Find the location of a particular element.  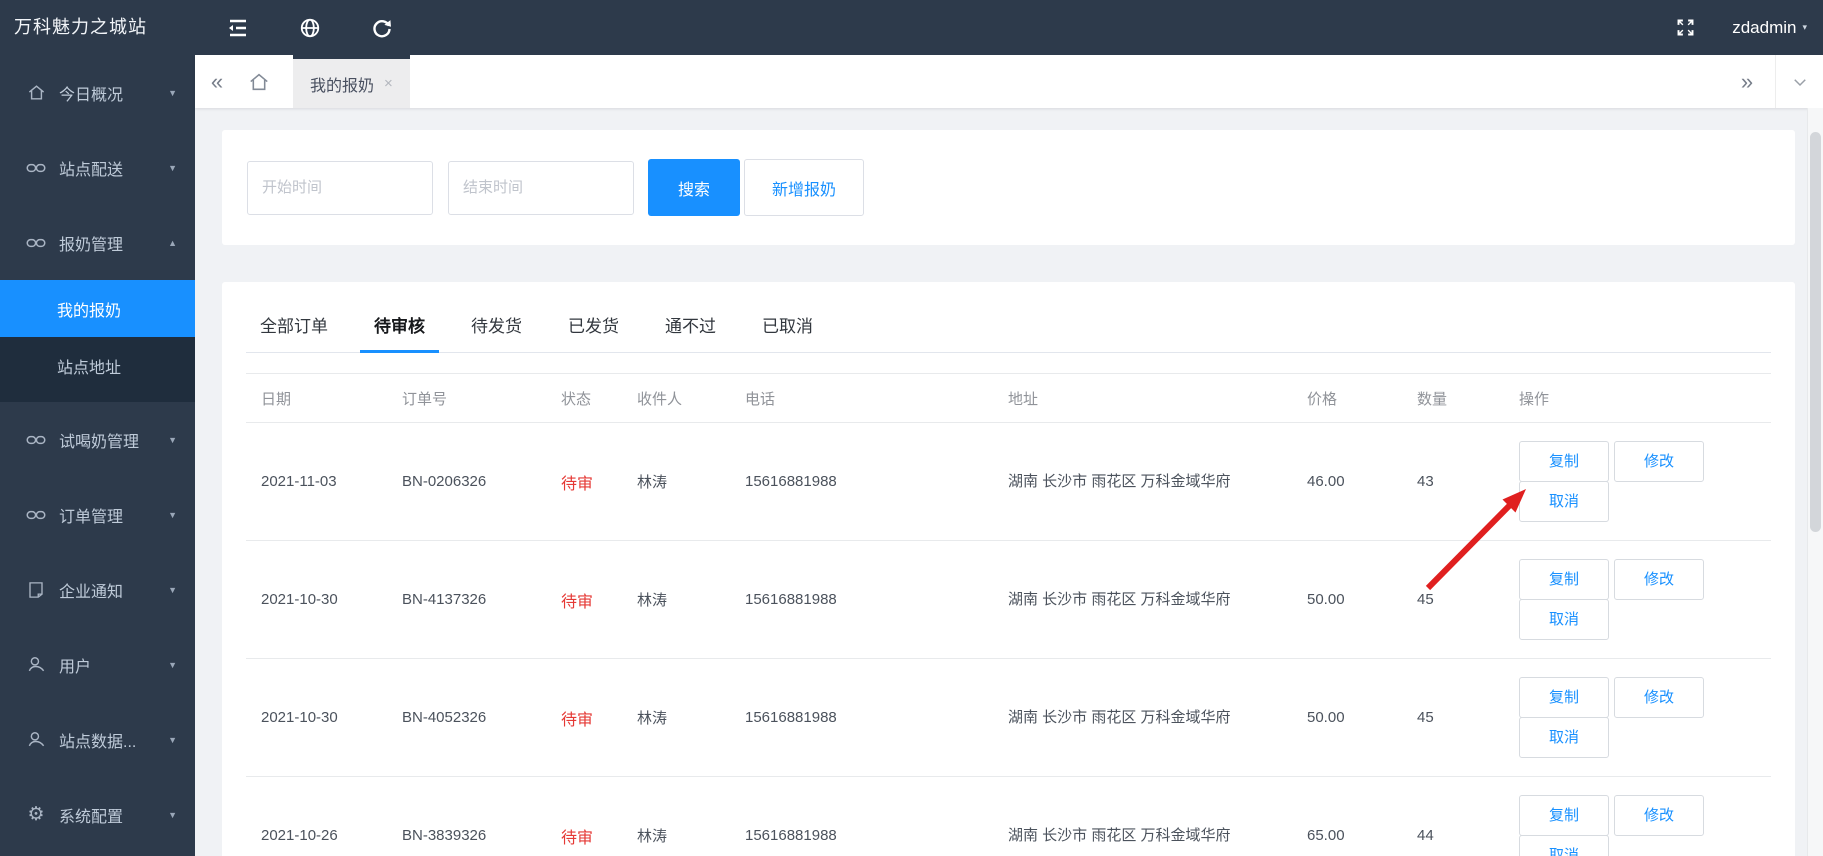

caret-up-icon: ▲ is located at coordinates (172, 242).